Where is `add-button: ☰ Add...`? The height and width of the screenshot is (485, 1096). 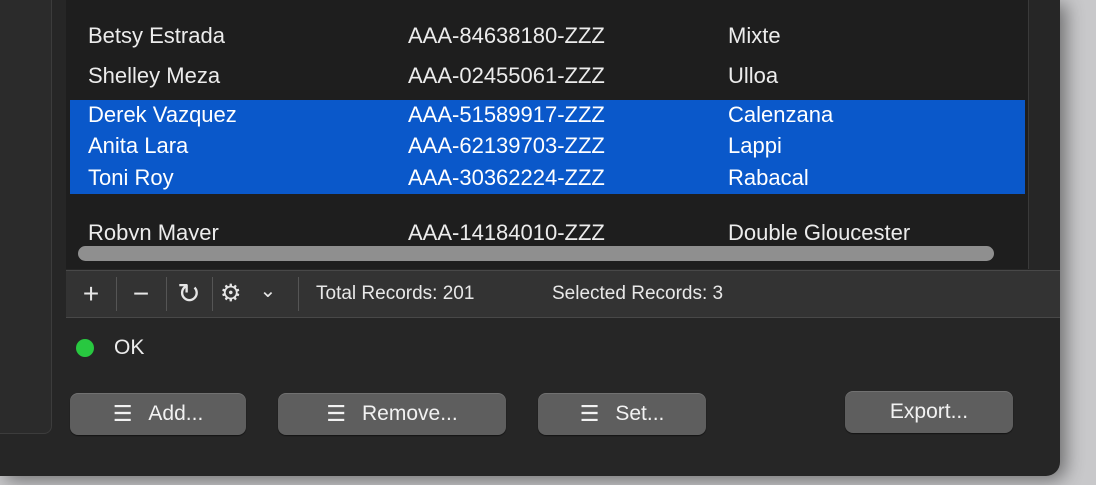 add-button: ☰ Add... is located at coordinates (158, 414).